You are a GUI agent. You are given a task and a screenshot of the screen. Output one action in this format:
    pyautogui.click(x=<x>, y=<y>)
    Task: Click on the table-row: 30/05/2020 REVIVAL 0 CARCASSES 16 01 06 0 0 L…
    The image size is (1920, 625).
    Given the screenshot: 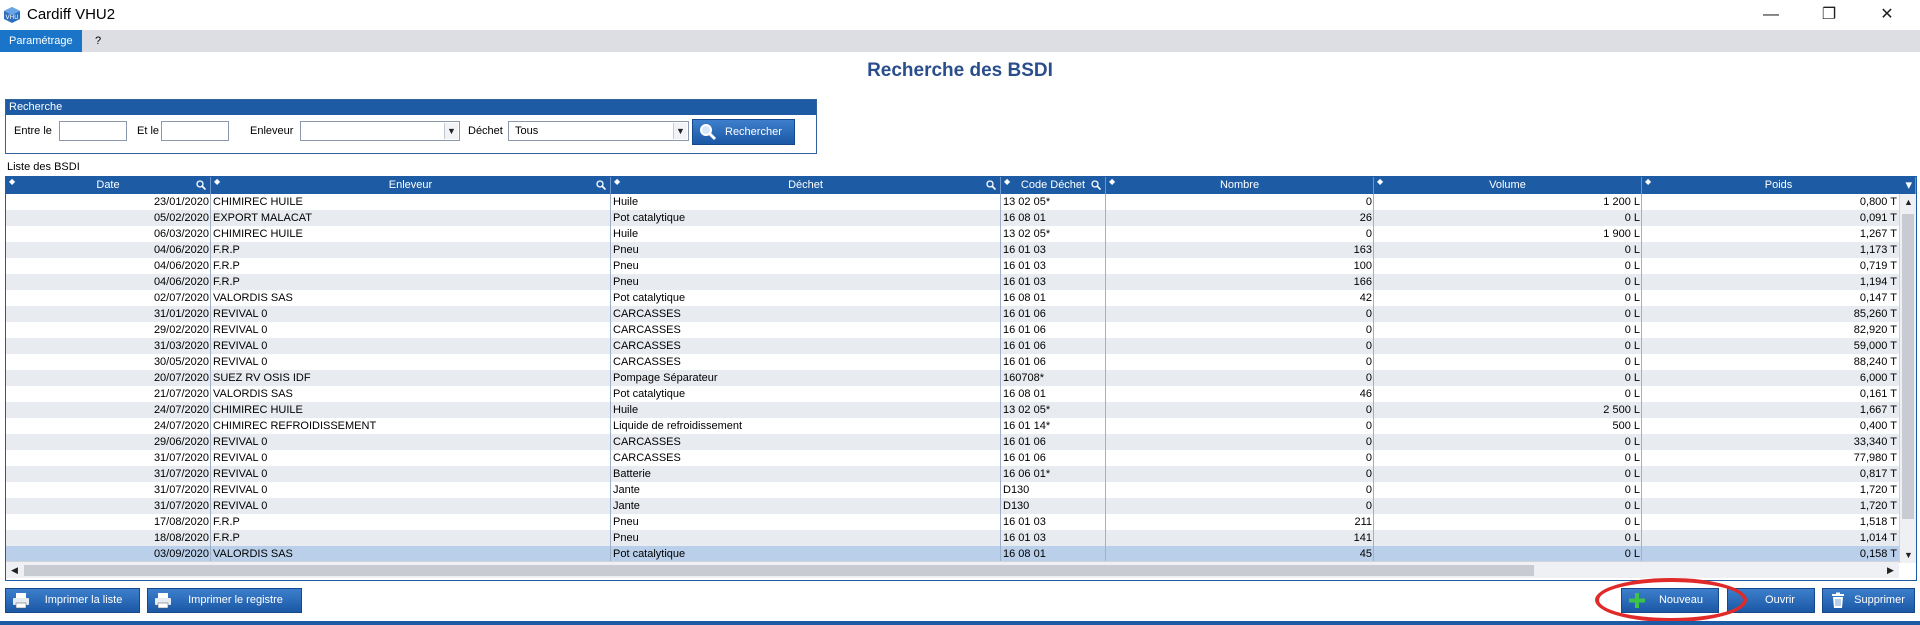 What is the action you would take?
    pyautogui.click(x=952, y=362)
    